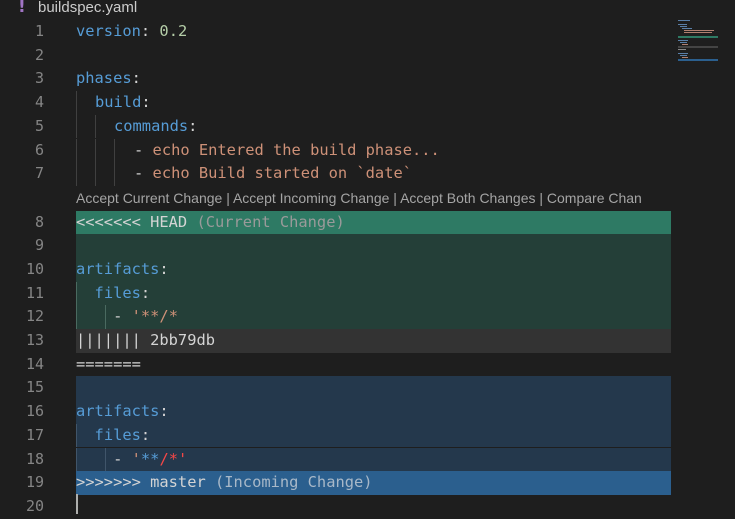 The image size is (735, 519). I want to click on accept-both-changes-link: Accept Both Changes, so click(467, 198).